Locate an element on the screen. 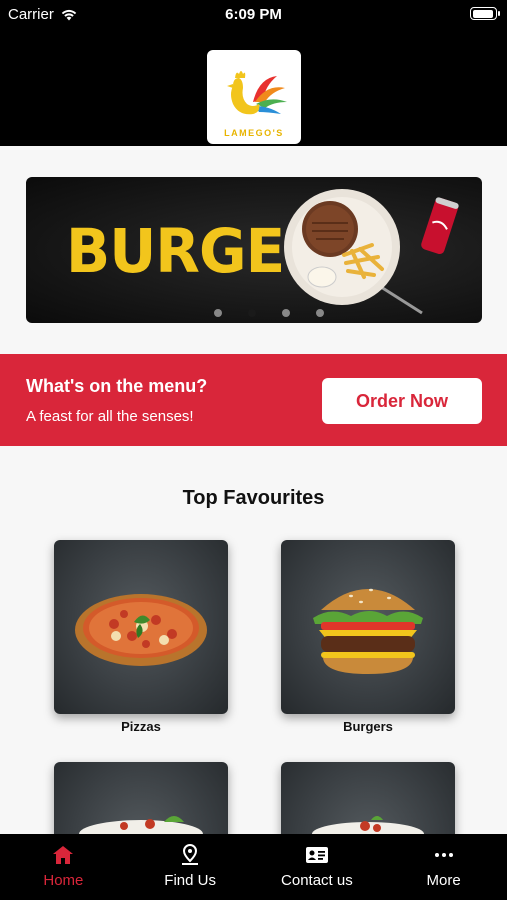 The width and height of the screenshot is (507, 900). tab-contact-us: Contact us is located at coordinates (317, 867).